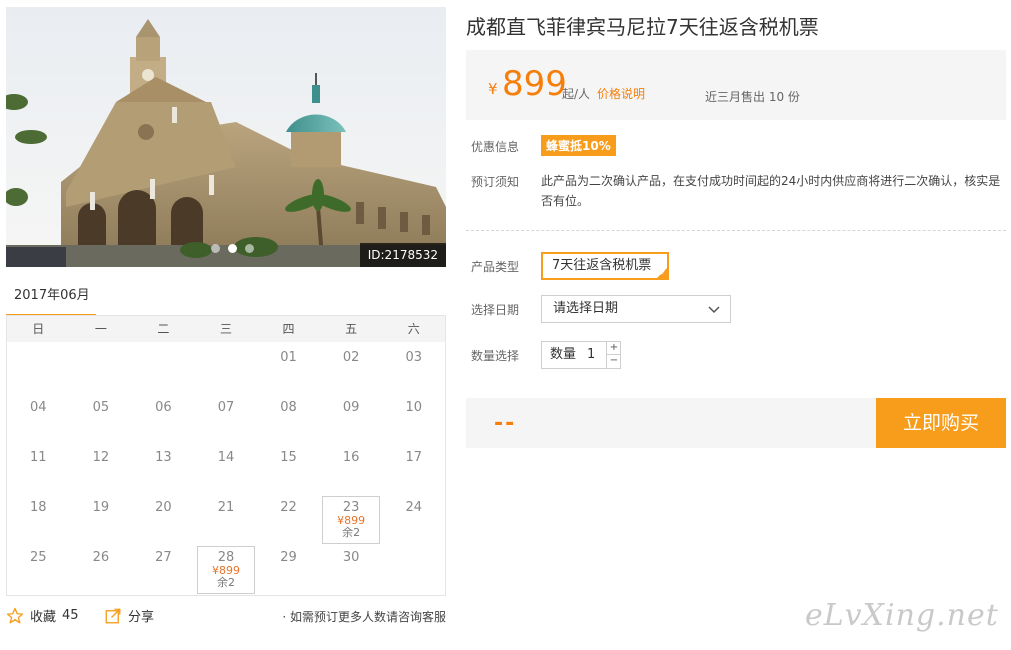 This screenshot has height=650, width=1011. Describe the element at coordinates (288, 507) in the screenshot. I see `calendar-day-number: 22` at that location.